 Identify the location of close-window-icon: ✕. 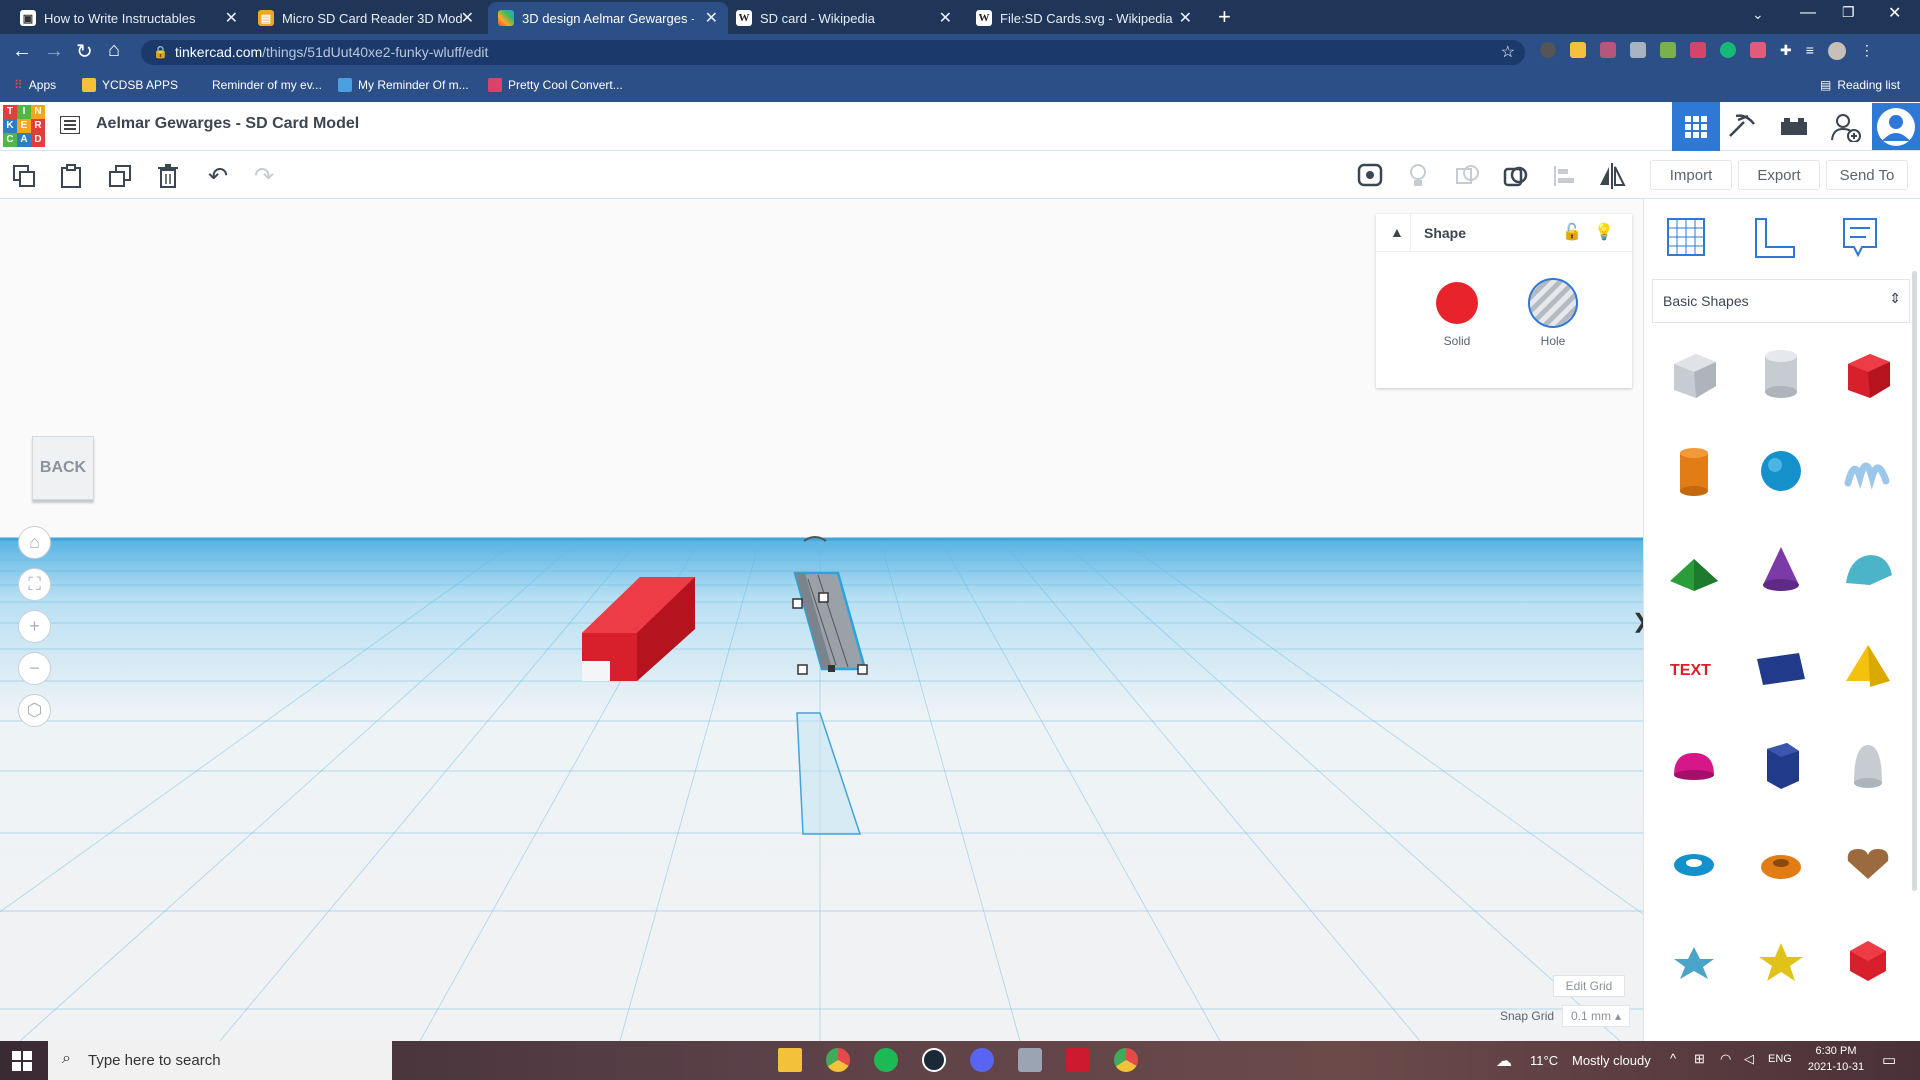
(1894, 13).